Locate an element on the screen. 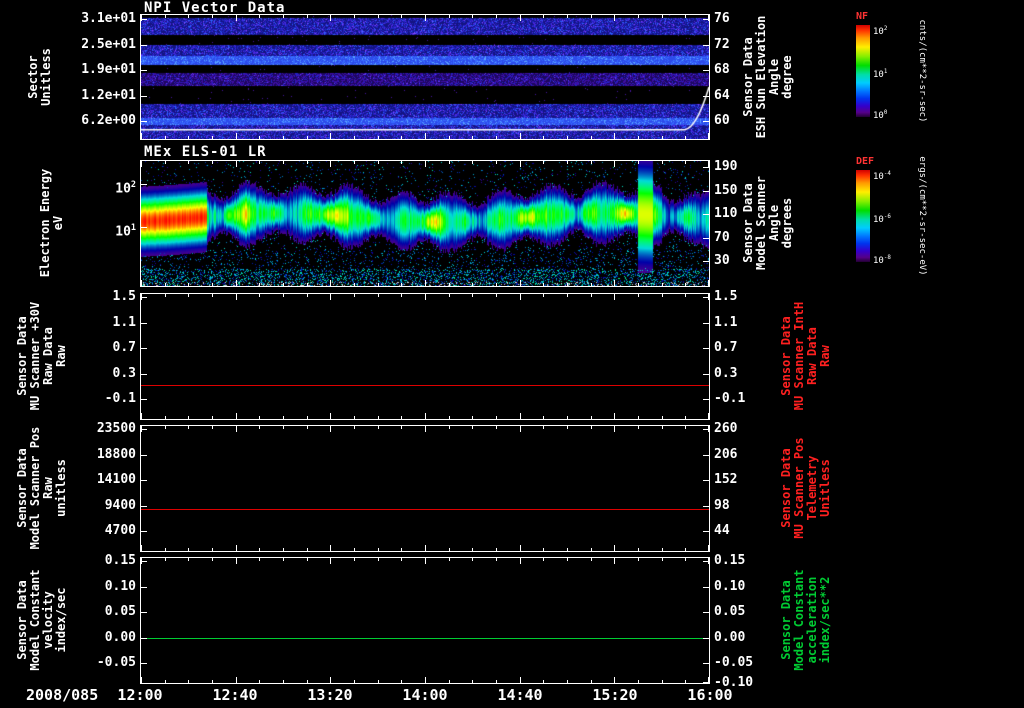  els-left-axis-title: Electron Energy eV is located at coordinates (51, 223).